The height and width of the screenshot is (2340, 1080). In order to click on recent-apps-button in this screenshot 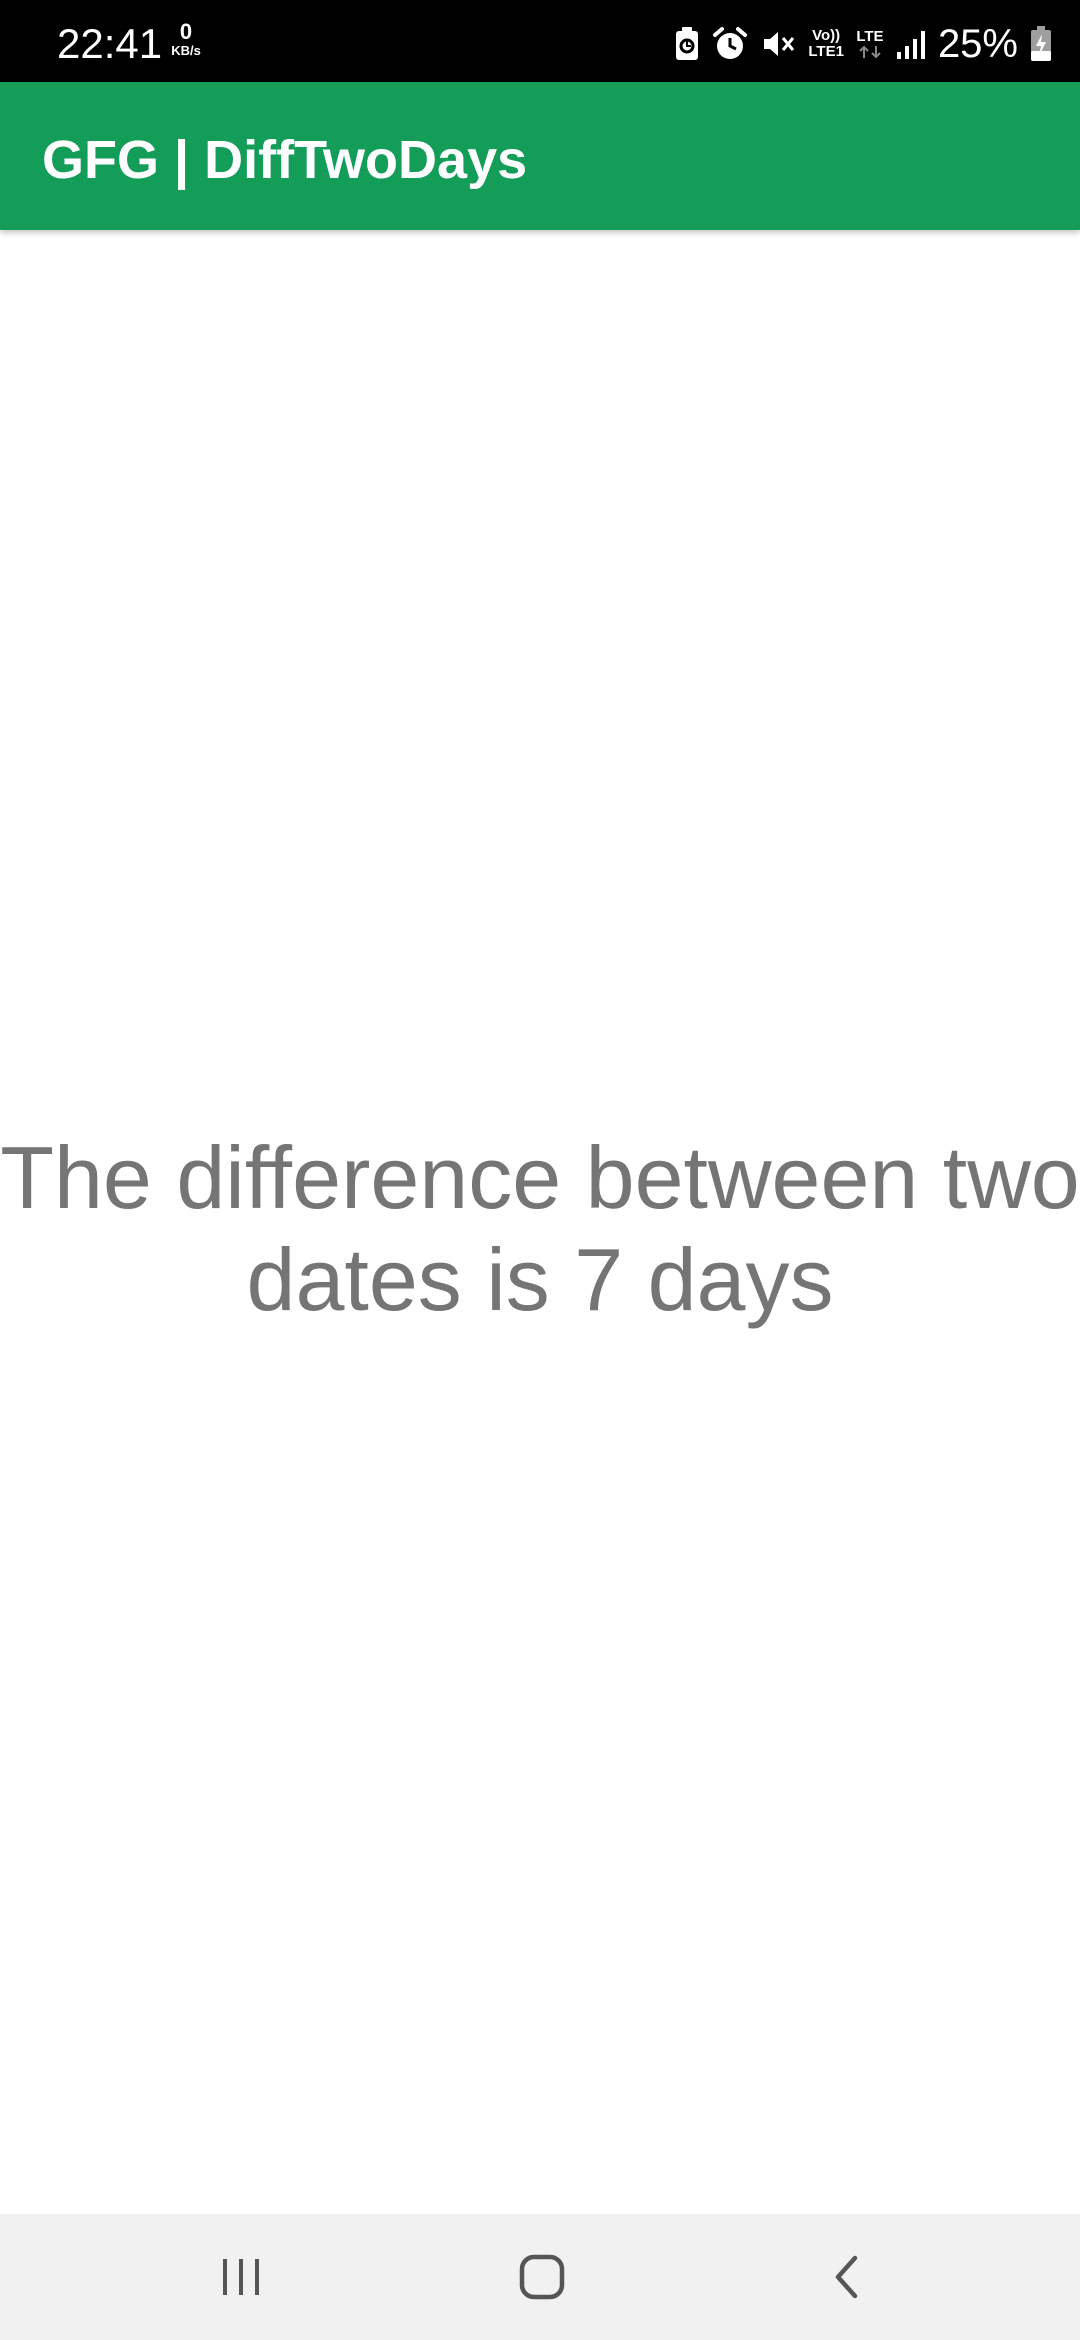, I will do `click(241, 2277)`.